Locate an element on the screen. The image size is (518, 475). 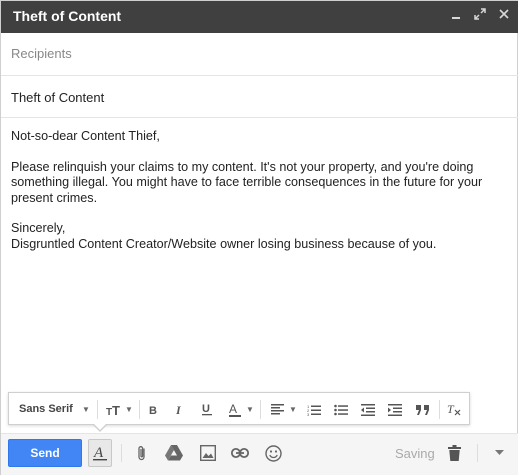
underline-icon: U is located at coordinates (207, 409).